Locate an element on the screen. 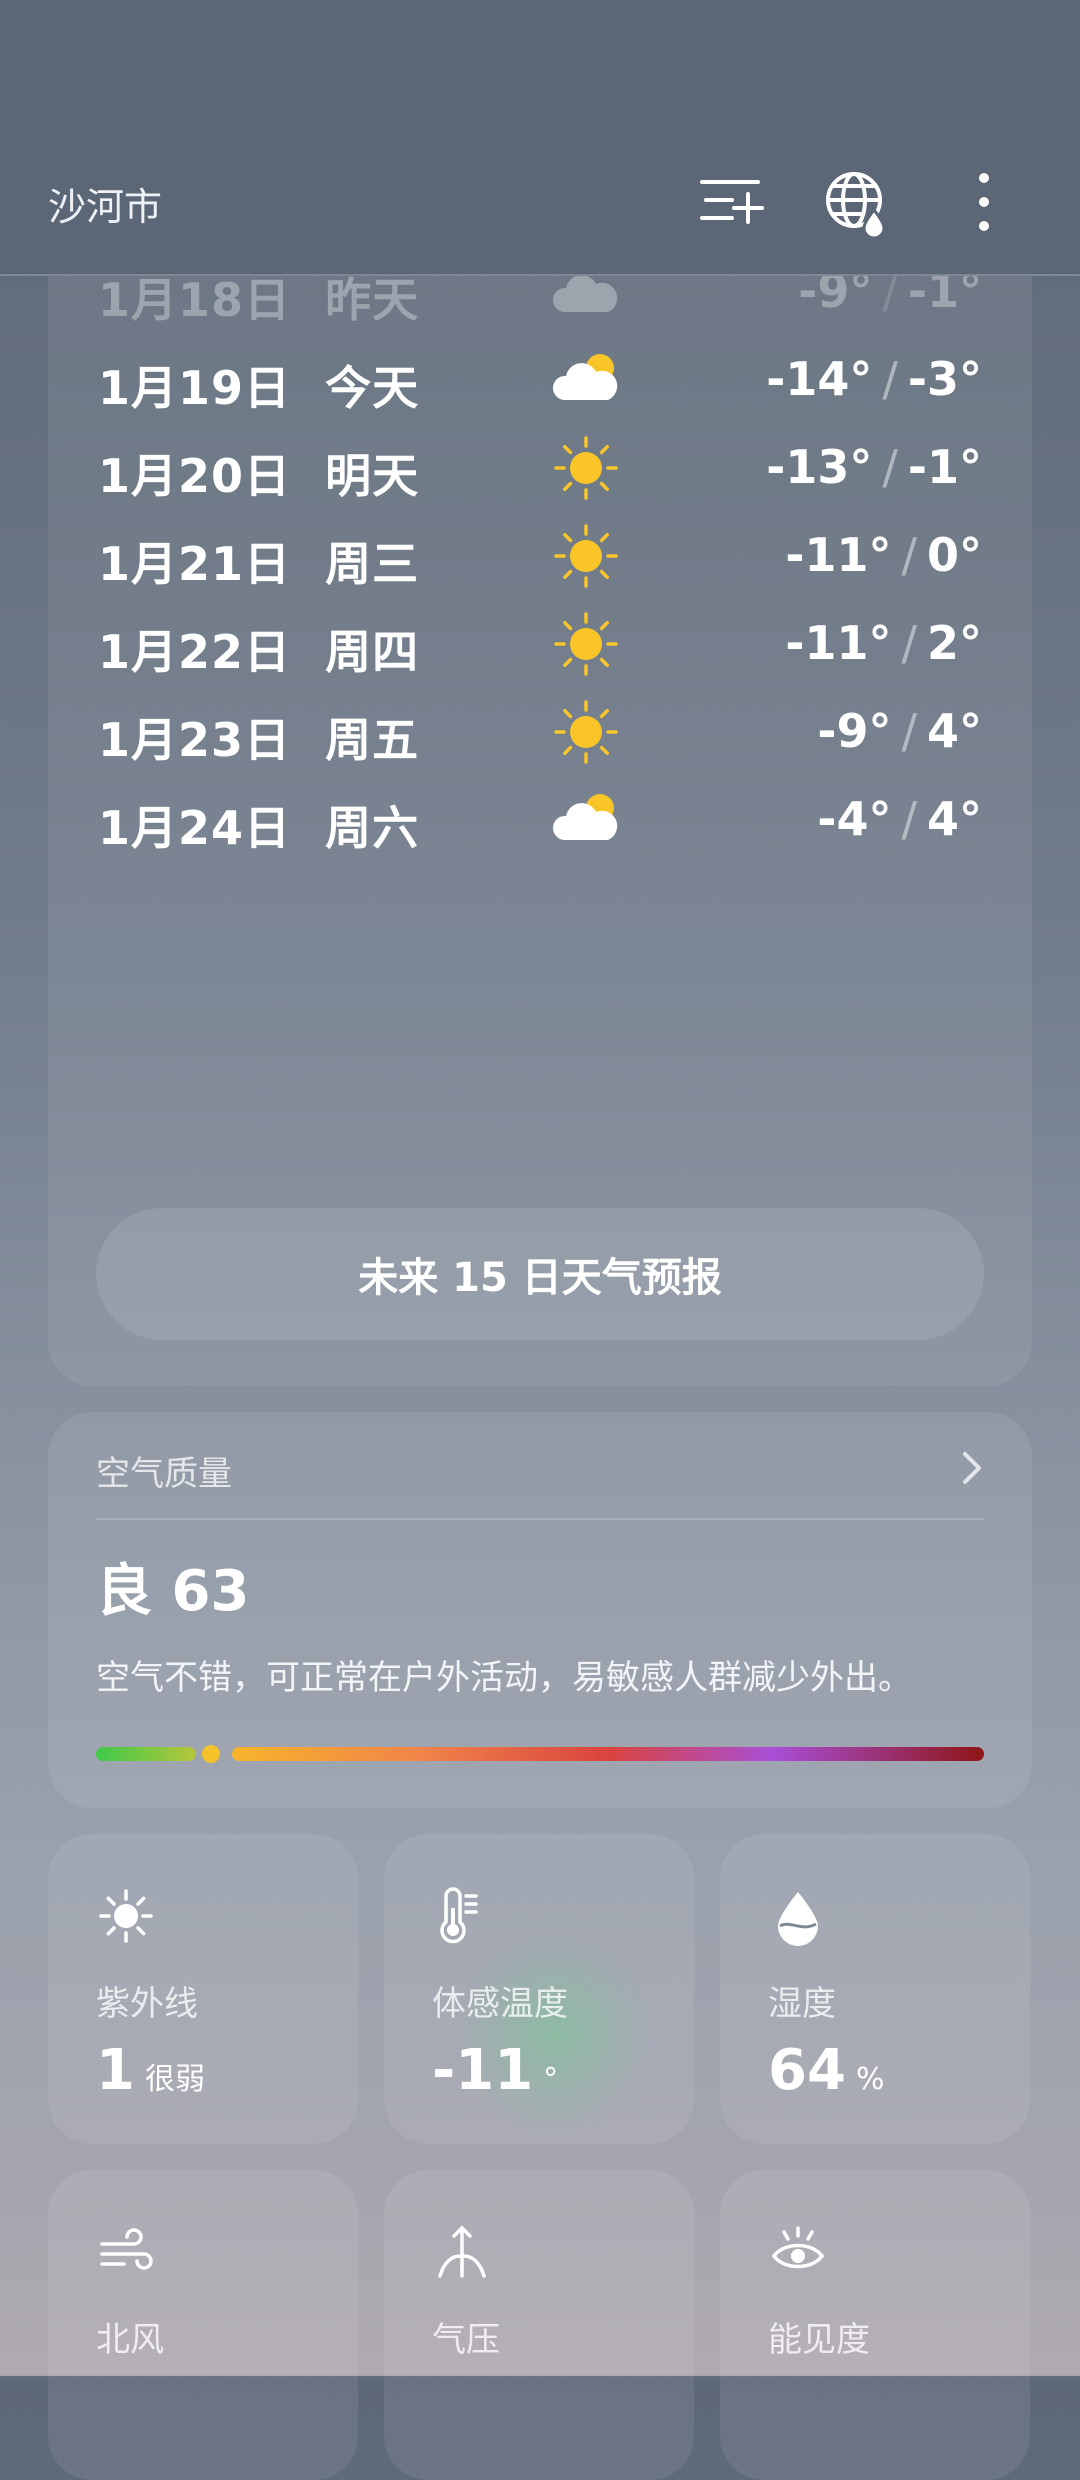 The image size is (1080, 2480). tile-value: 1 很弱 is located at coordinates (150, 2070).